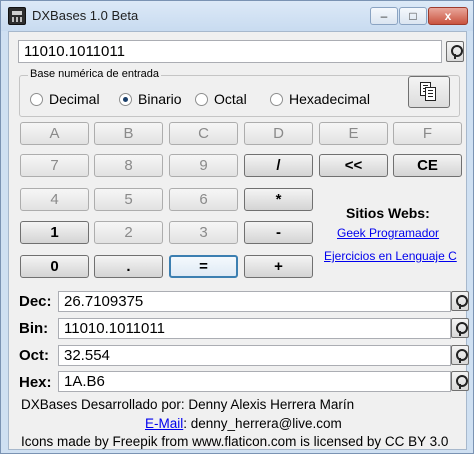 This screenshot has width=474, height=454. Describe the element at coordinates (34, 355) in the screenshot. I see `oct-label: Oct:` at that location.